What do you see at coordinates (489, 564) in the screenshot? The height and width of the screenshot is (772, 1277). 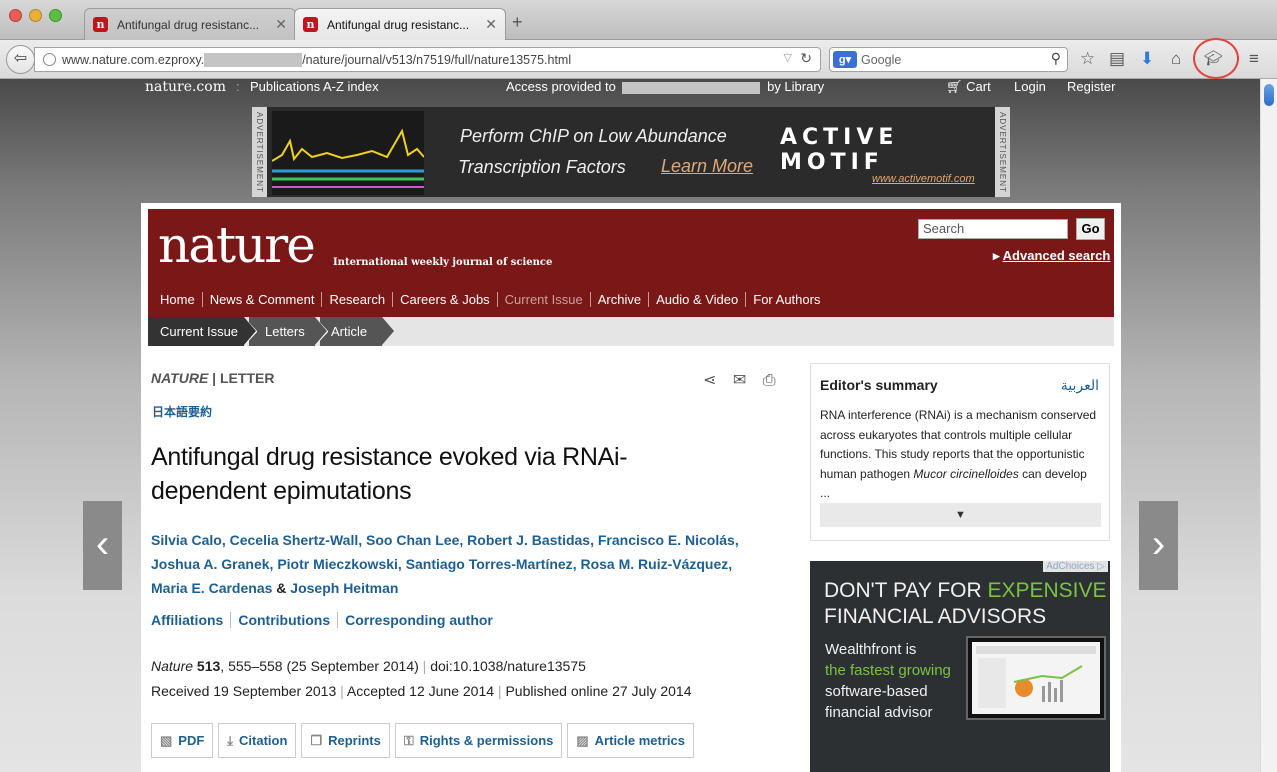 I see `author-link: Santiago Torres-Martínez` at bounding box center [489, 564].